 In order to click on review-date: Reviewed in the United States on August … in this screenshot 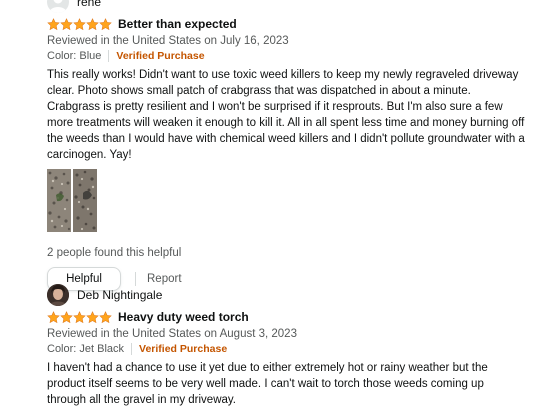, I will do `click(172, 334)`.